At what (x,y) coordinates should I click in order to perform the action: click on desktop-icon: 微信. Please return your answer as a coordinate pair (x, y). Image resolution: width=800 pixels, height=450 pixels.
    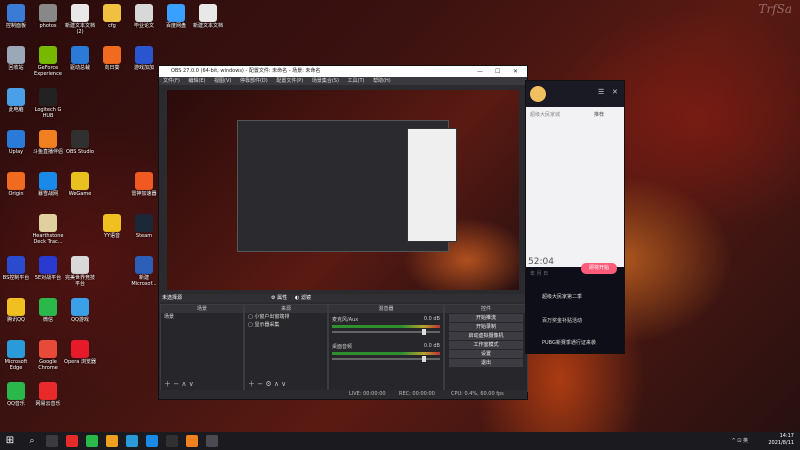
    Looking at the image, I should click on (48, 310).